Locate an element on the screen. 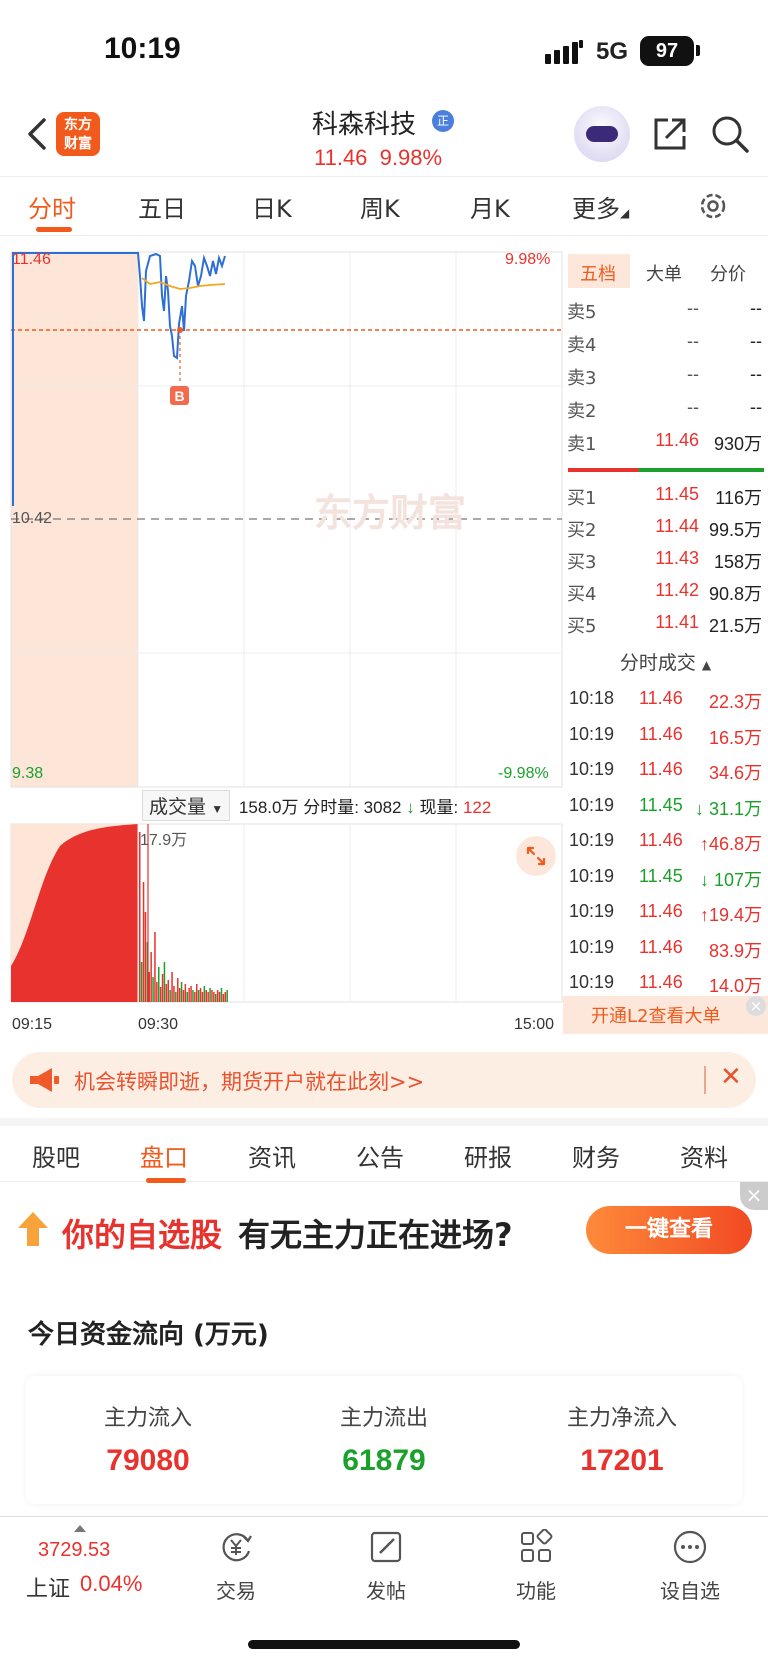 Image resolution: width=768 pixels, height=1665 pixels. tick-volume-label: 分时量: is located at coordinates (331, 807).